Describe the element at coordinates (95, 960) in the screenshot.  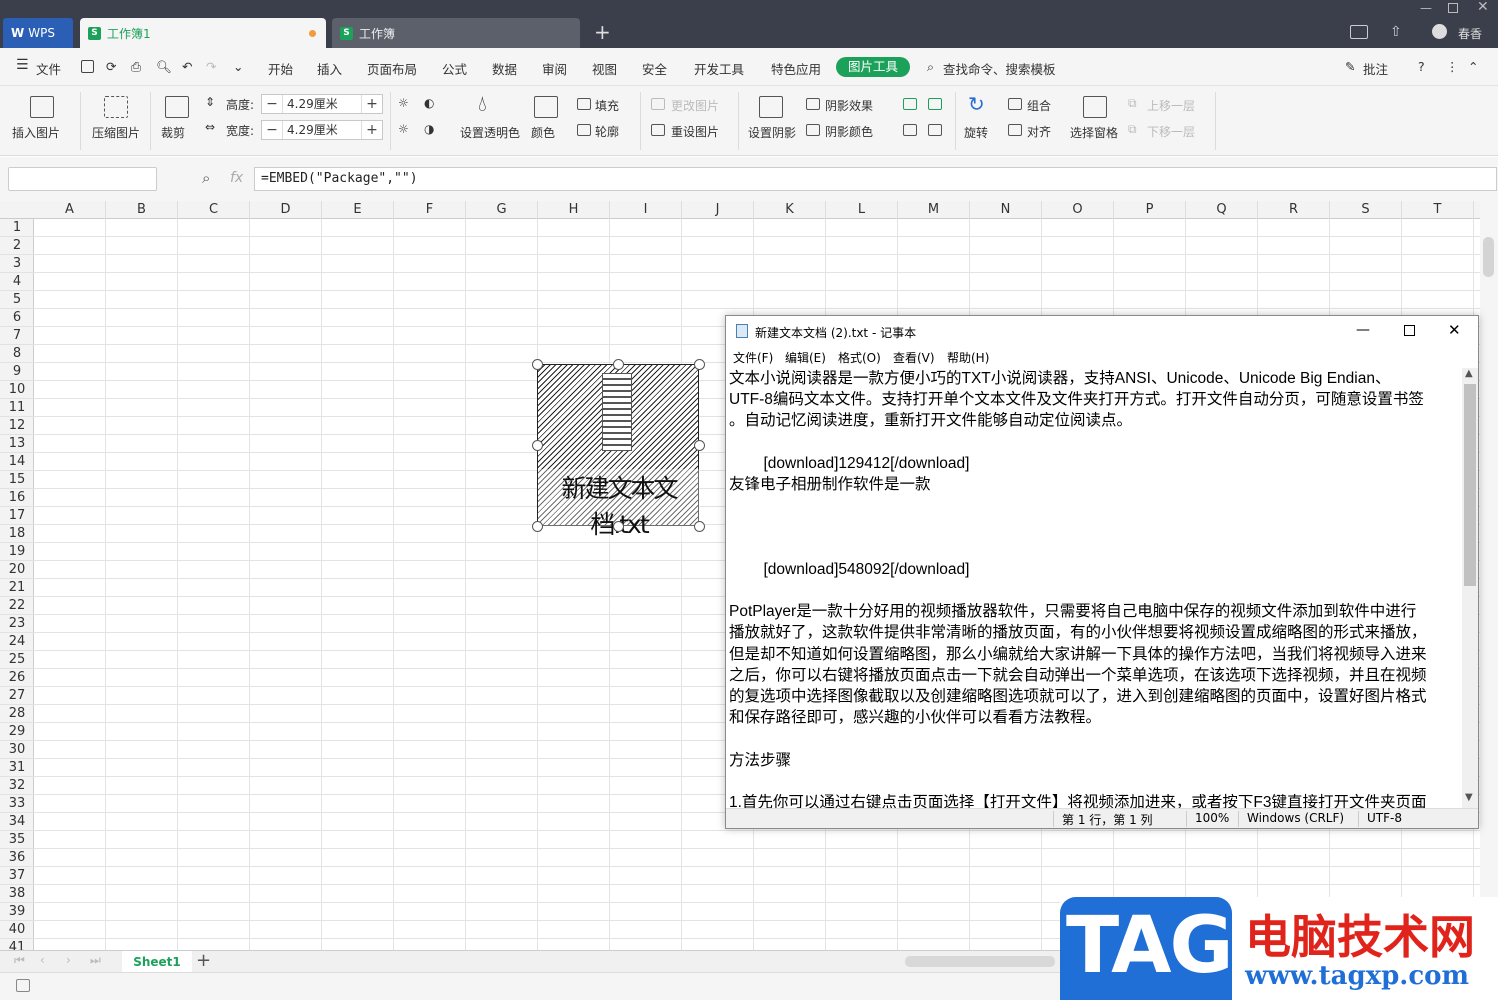
I see `last-sheet-icon: ⏭` at that location.